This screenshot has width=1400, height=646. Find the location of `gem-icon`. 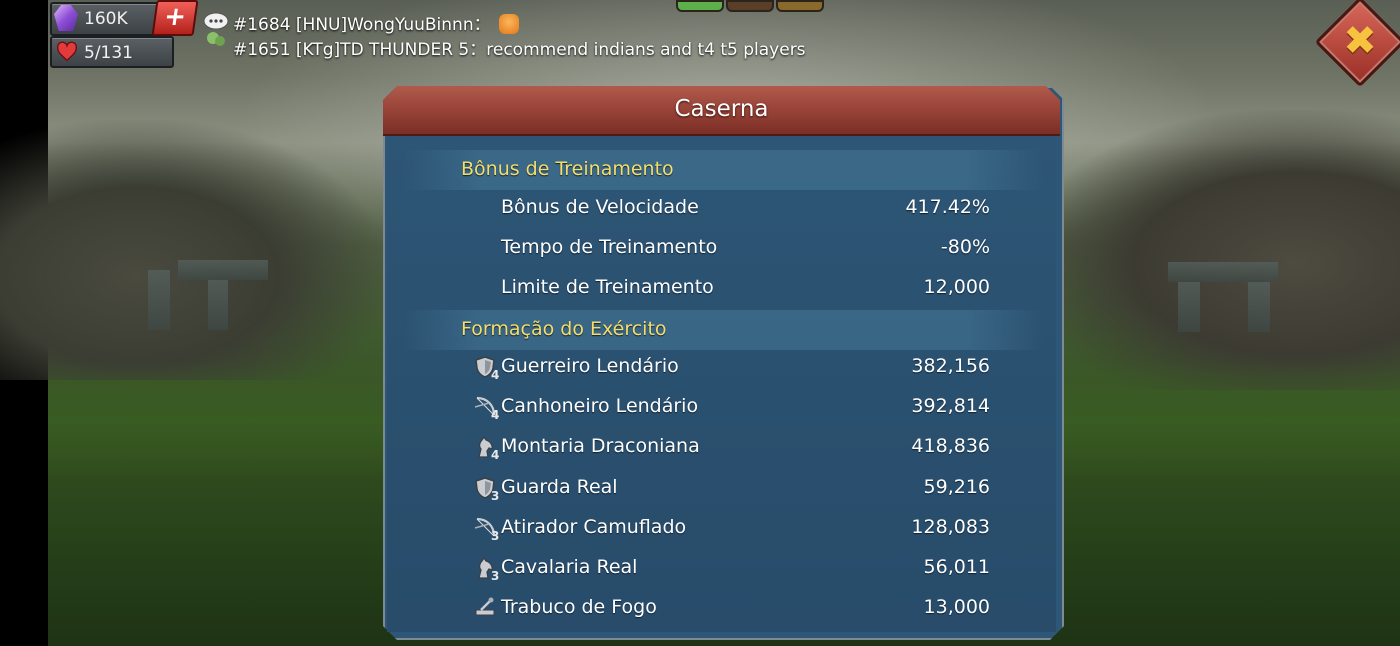

gem-icon is located at coordinates (66, 18).